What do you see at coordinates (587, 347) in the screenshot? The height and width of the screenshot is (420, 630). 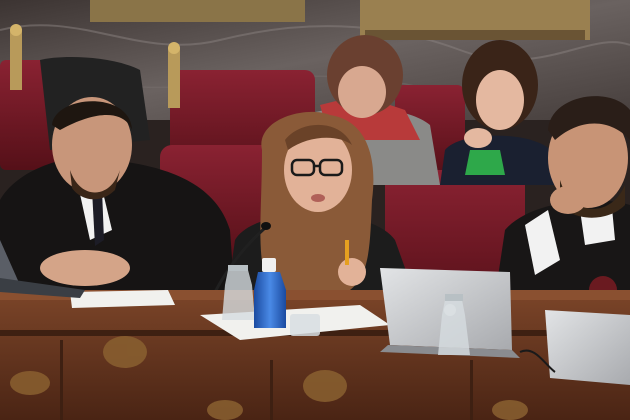 I see `laptop-right` at bounding box center [587, 347].